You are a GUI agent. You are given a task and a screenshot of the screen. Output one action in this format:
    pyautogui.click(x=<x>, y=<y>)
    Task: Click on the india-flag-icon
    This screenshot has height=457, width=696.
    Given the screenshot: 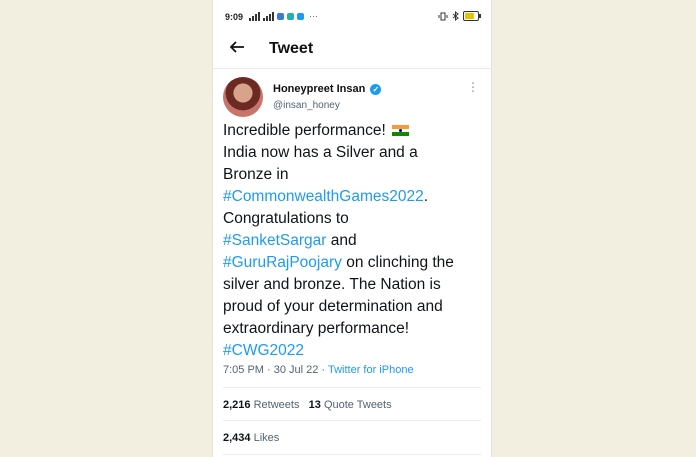 What is the action you would take?
    pyautogui.click(x=401, y=130)
    